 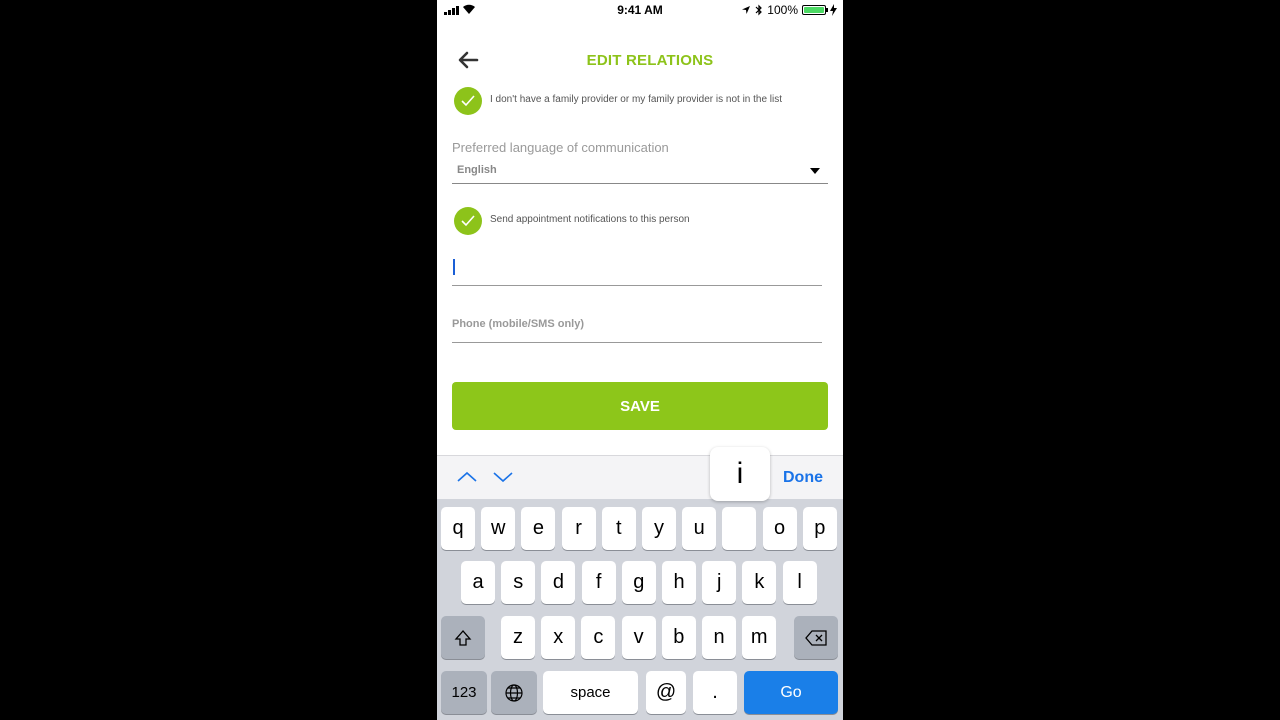 What do you see at coordinates (598, 637) in the screenshot?
I see `key-c: c` at bounding box center [598, 637].